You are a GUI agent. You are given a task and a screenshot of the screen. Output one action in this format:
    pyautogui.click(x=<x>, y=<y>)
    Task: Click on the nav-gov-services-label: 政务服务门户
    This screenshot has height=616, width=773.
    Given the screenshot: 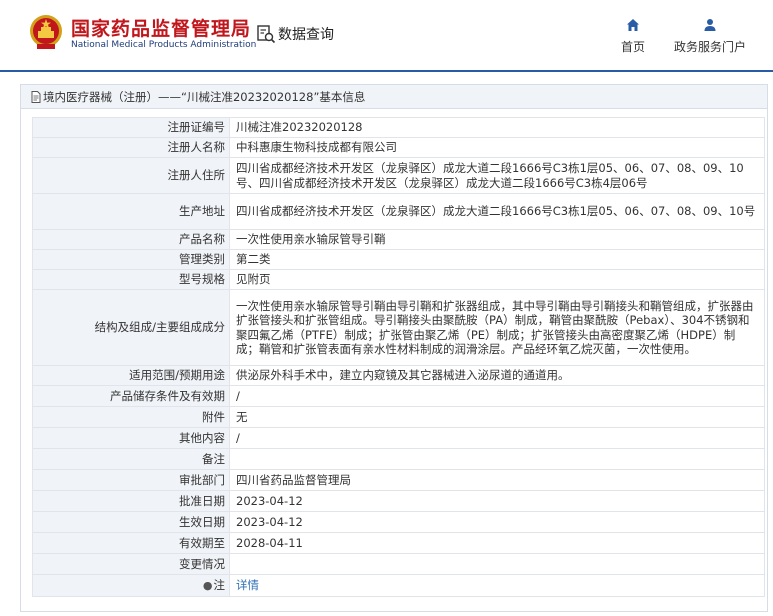 What is the action you would take?
    pyautogui.click(x=709, y=47)
    